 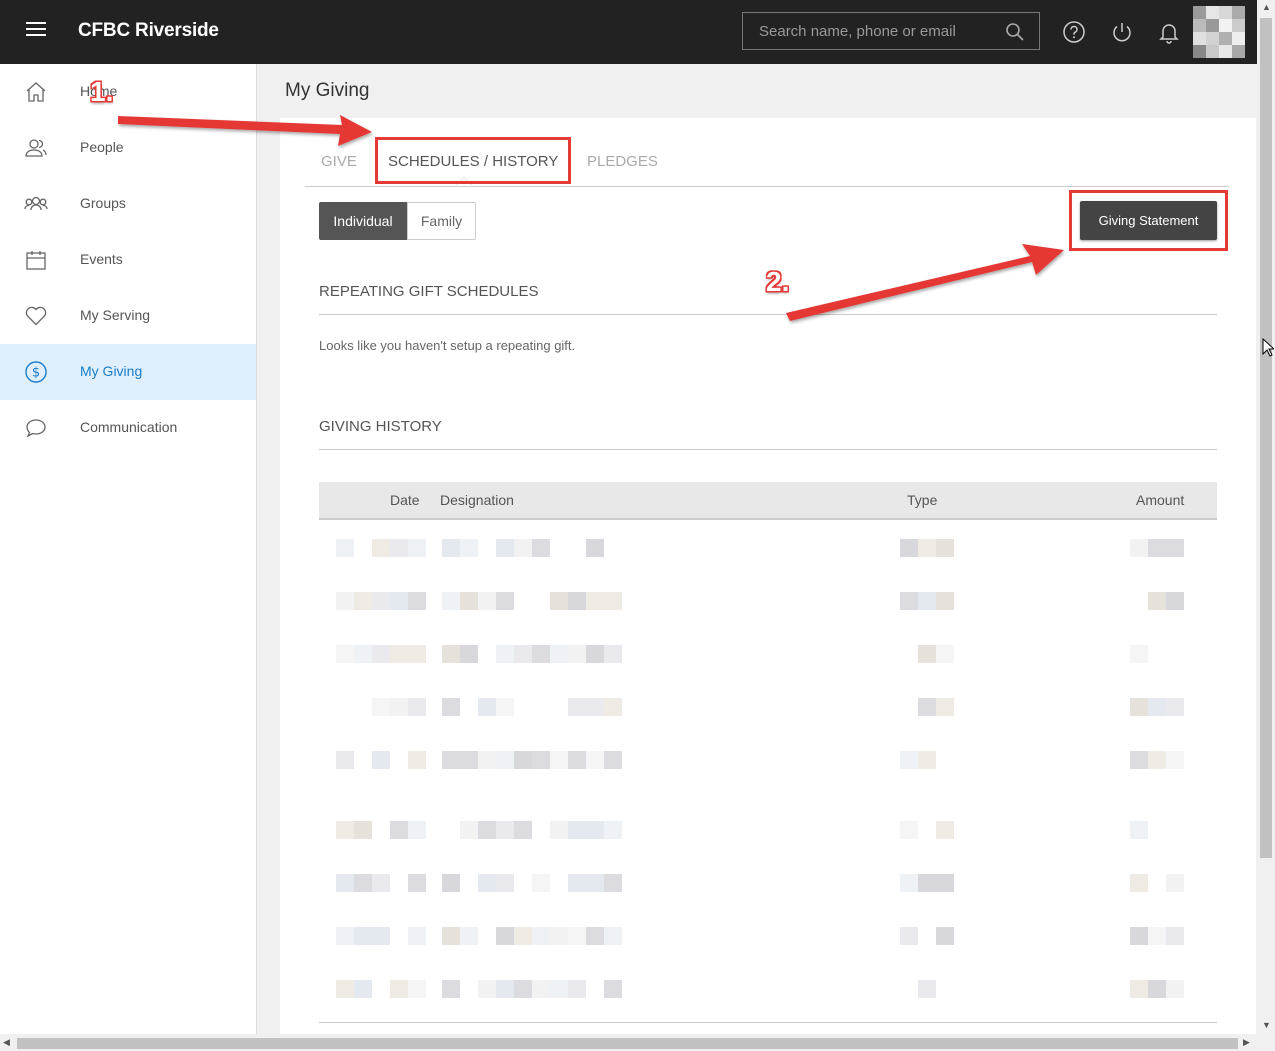 I want to click on avatar, so click(x=1219, y=32).